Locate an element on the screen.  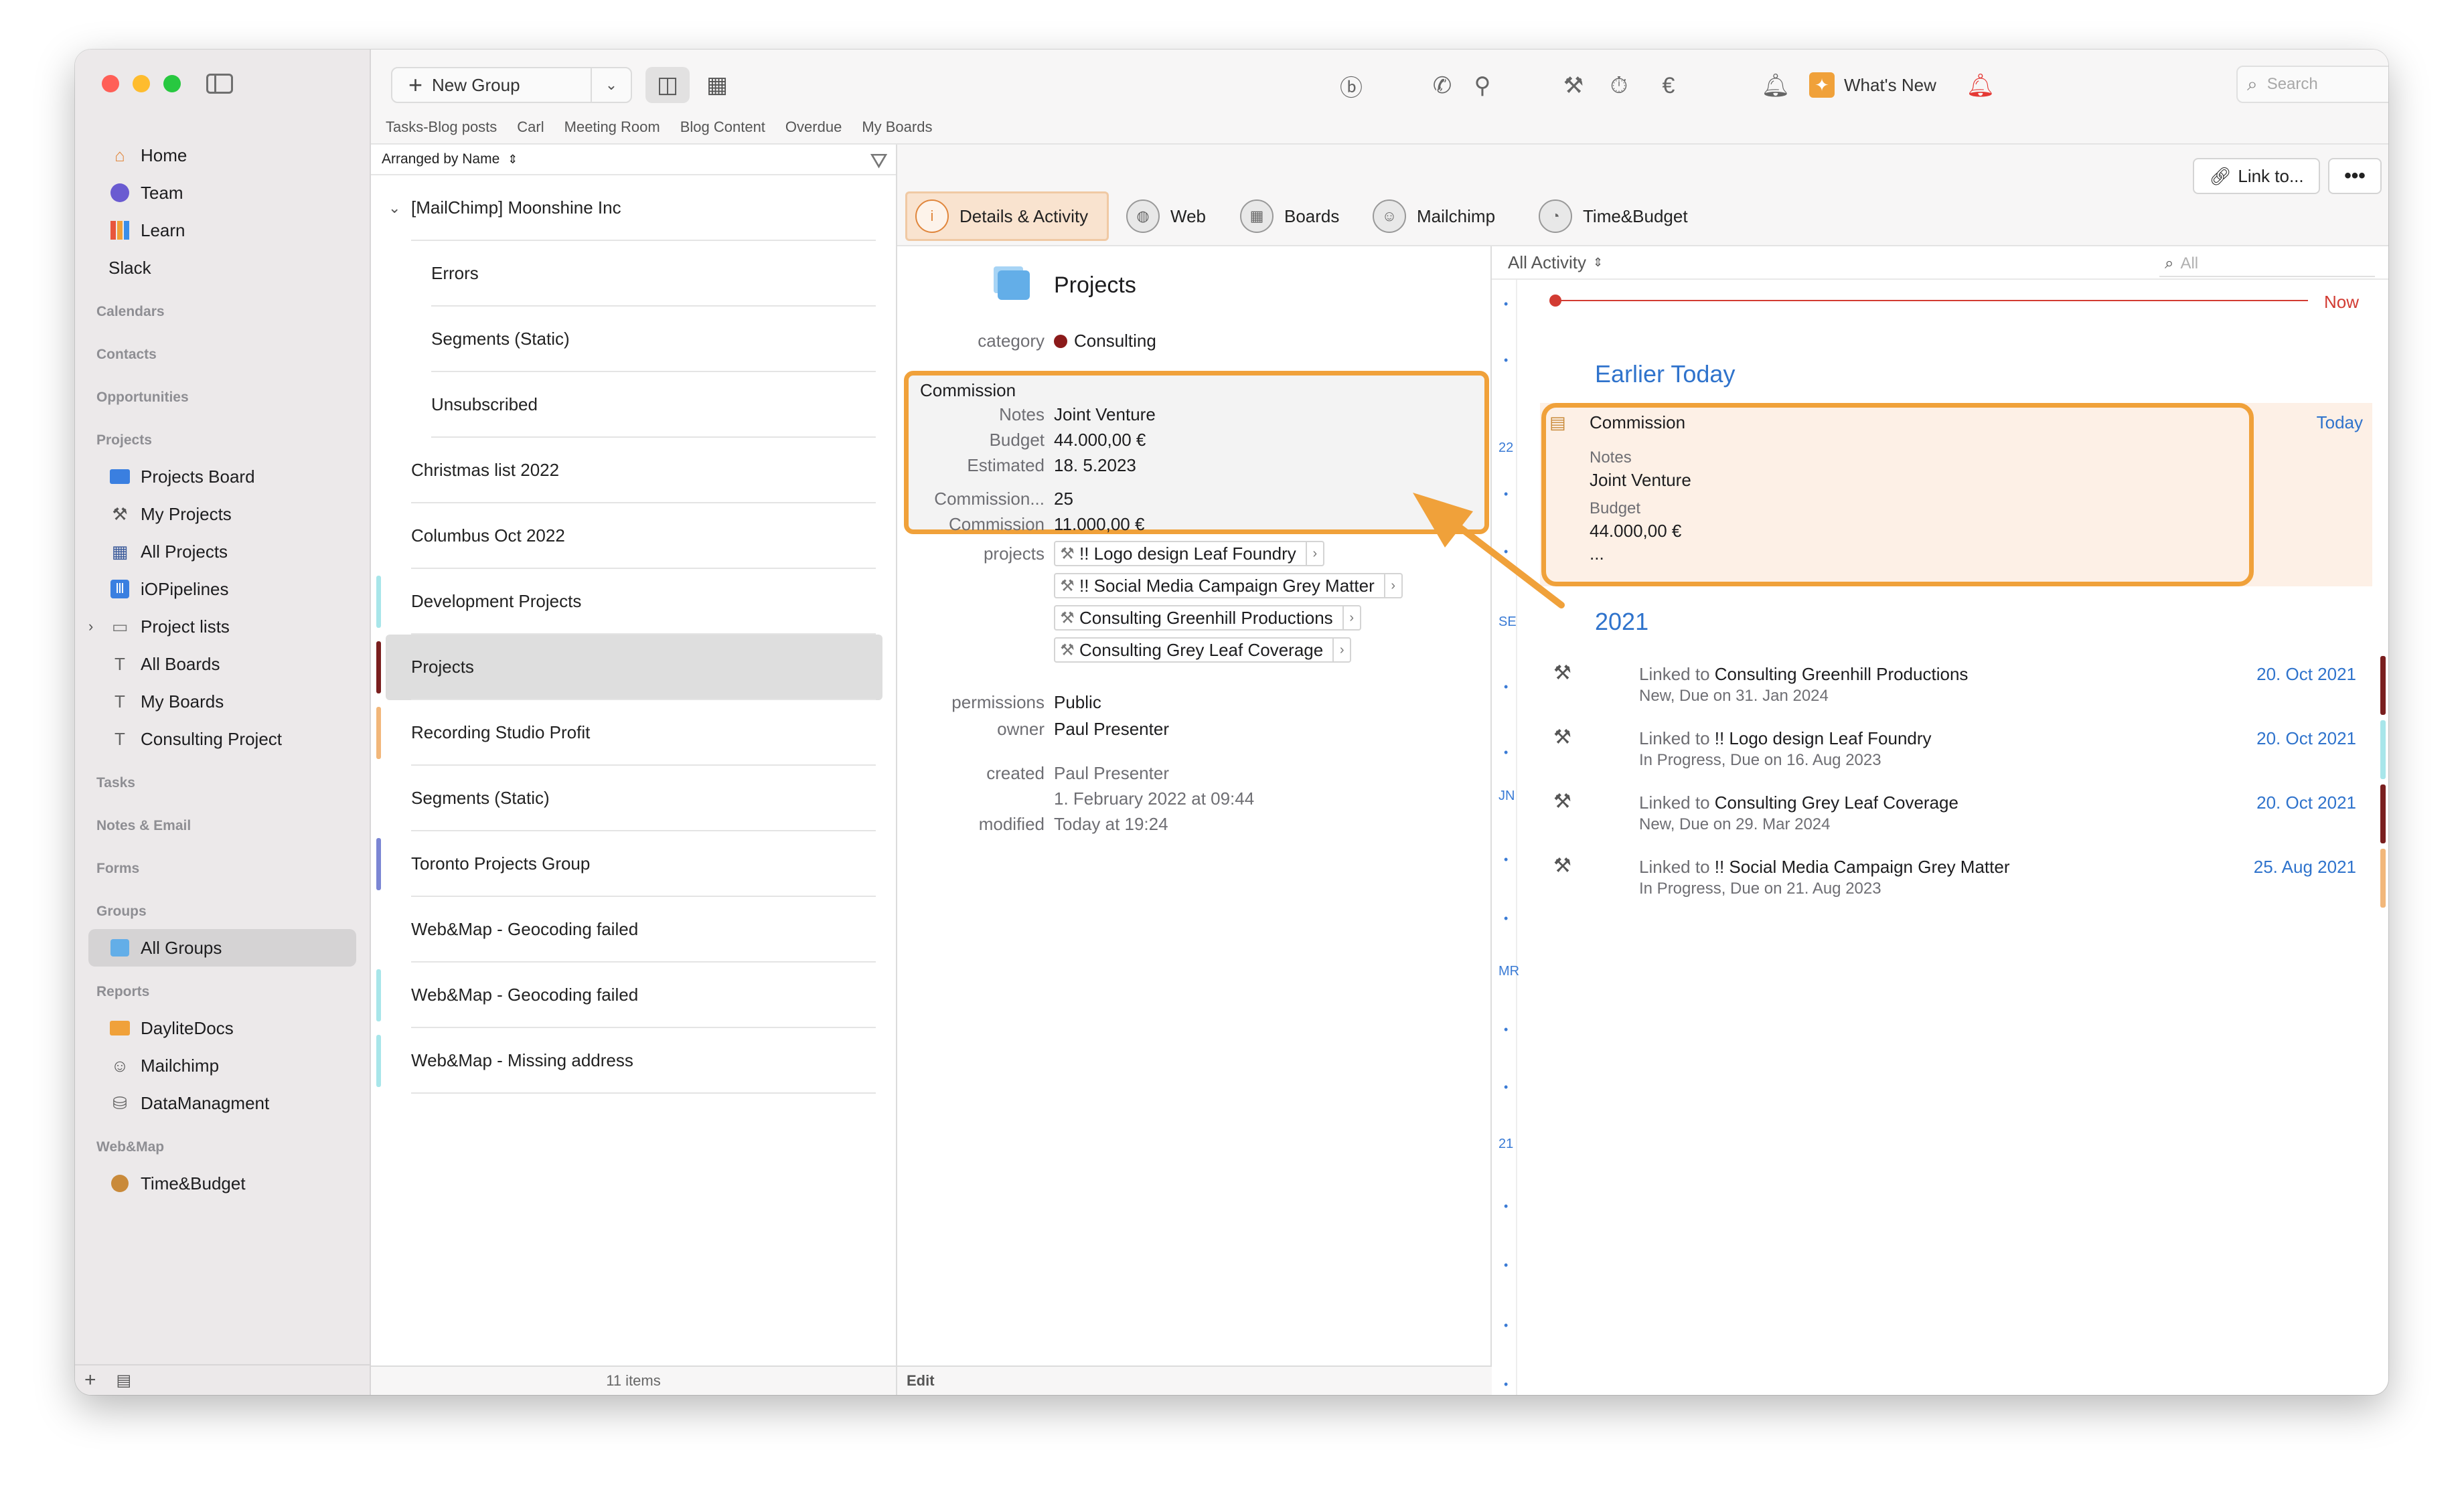
sidebar-item-iopipelines: ⅢiOPipelines is located at coordinates (222, 589).